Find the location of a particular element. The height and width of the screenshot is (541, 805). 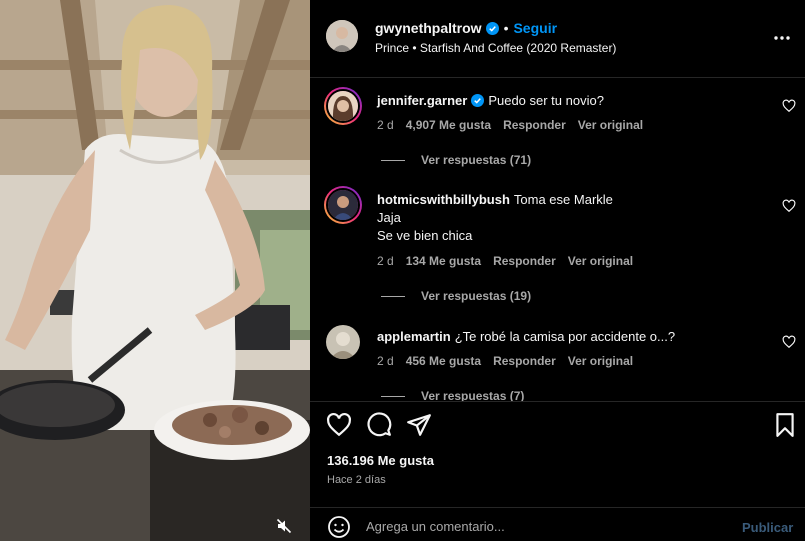

follow-button: Seguir is located at coordinates (535, 28).